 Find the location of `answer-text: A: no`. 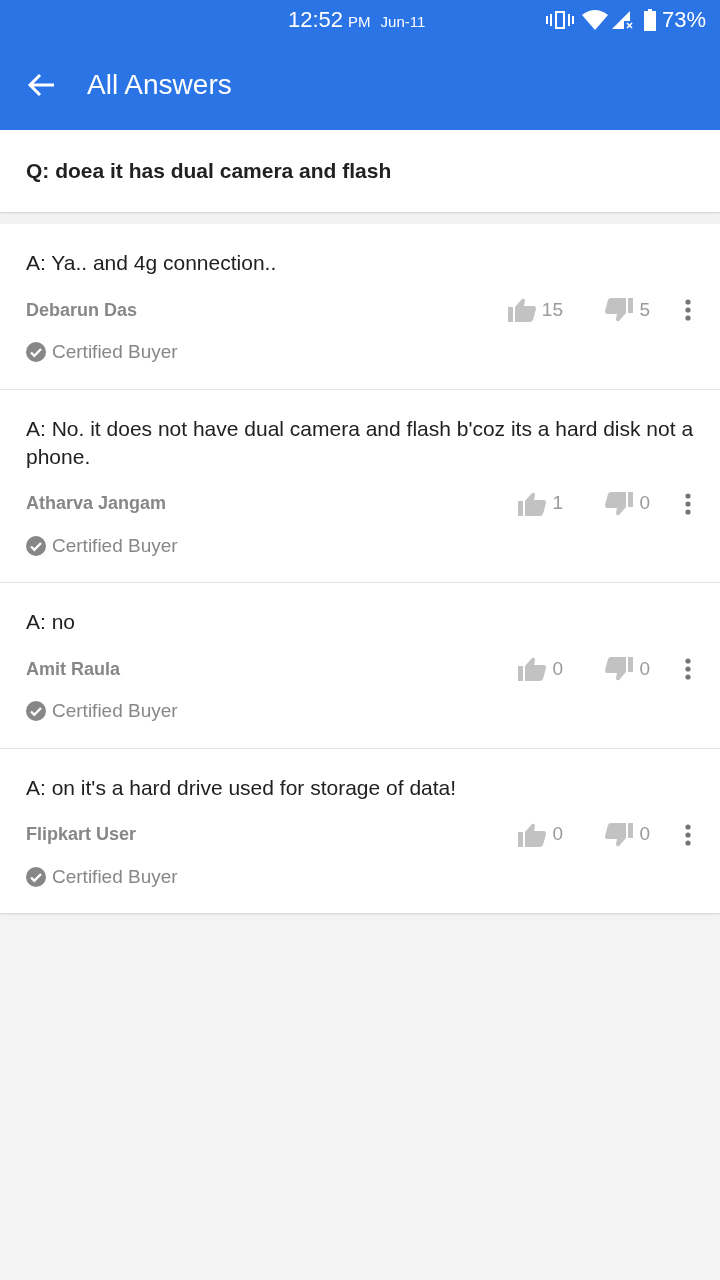

answer-text: A: no is located at coordinates (51, 622).